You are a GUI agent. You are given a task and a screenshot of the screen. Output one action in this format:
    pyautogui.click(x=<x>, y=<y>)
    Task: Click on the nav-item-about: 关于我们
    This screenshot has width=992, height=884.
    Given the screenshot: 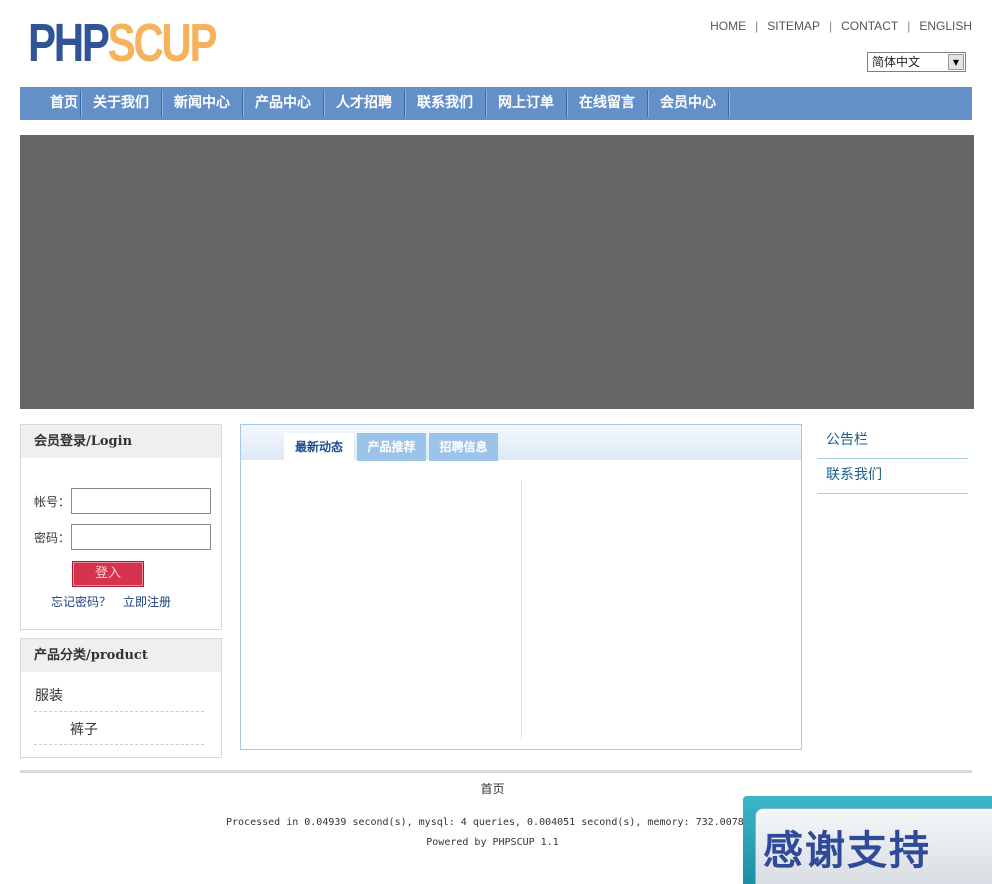 What is the action you would take?
    pyautogui.click(x=121, y=103)
    